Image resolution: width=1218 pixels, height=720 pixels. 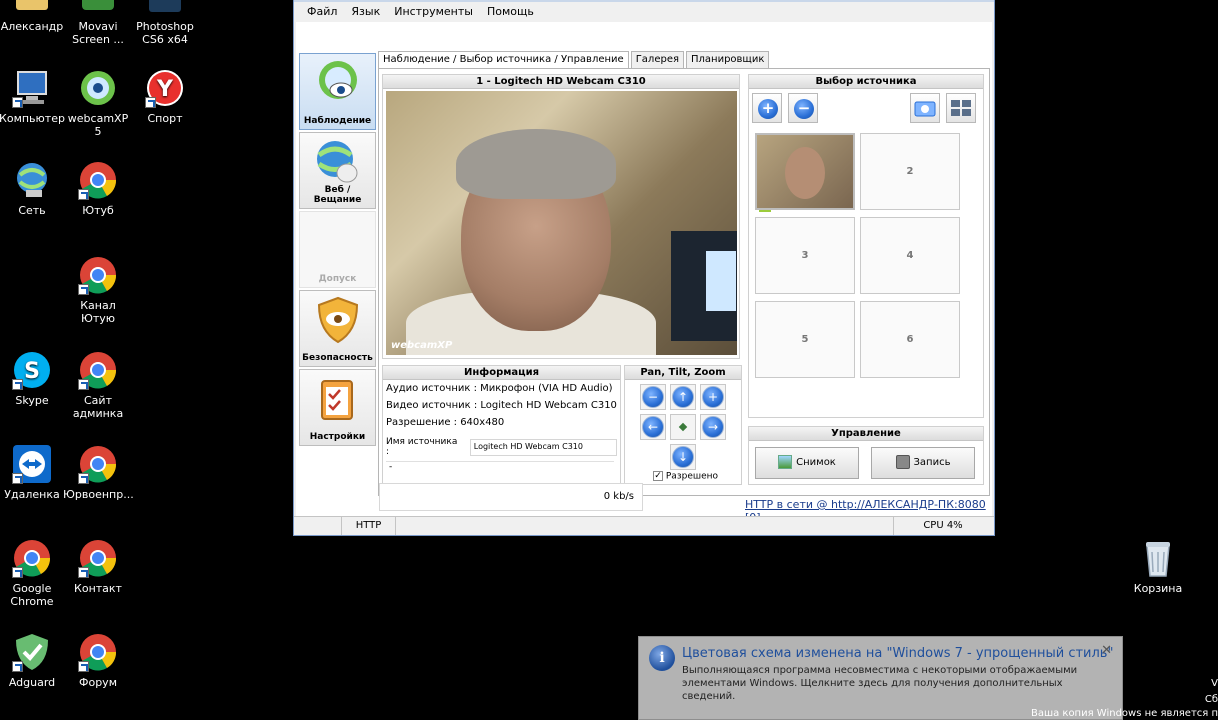 I want to click on desktop-icon-kontakt: Контакт, so click(x=98, y=566).